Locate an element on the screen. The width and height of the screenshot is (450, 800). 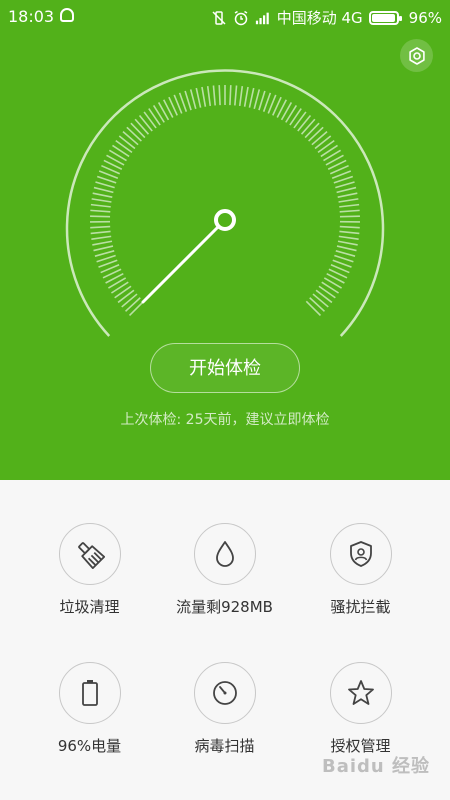
tool-harass-block: 骚扰拦截 is located at coordinates (360, 570).